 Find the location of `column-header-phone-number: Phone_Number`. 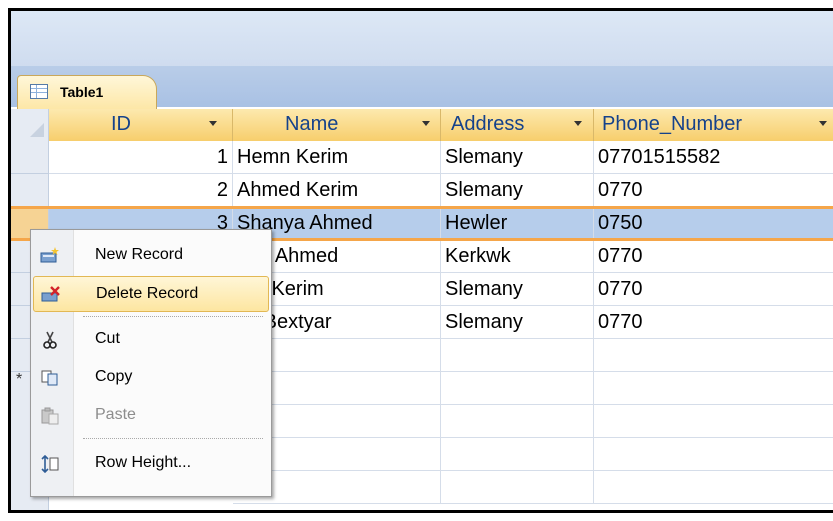

column-header-phone-number: Phone_Number is located at coordinates (713, 125).